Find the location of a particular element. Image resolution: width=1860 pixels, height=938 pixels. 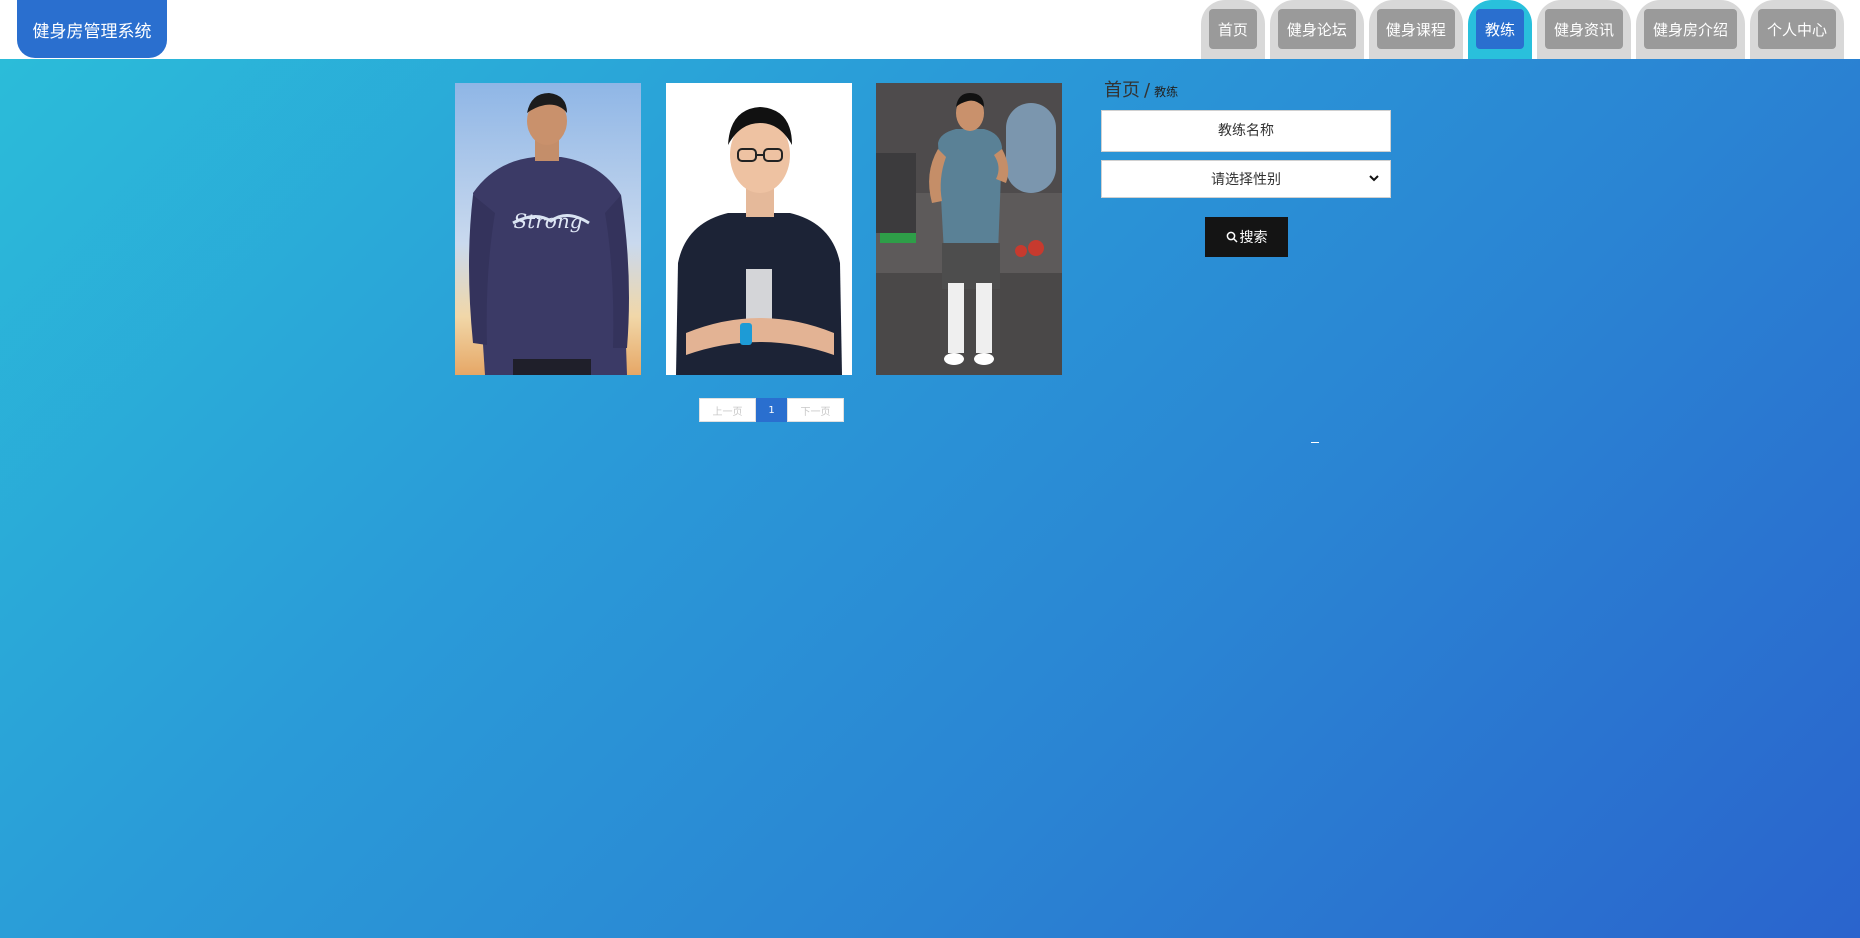

top-header: 健身房管理系统 首页 健身论坛 健身课程 教练 健身资讯 健身房介绍 个人中心 is located at coordinates (930, 29).